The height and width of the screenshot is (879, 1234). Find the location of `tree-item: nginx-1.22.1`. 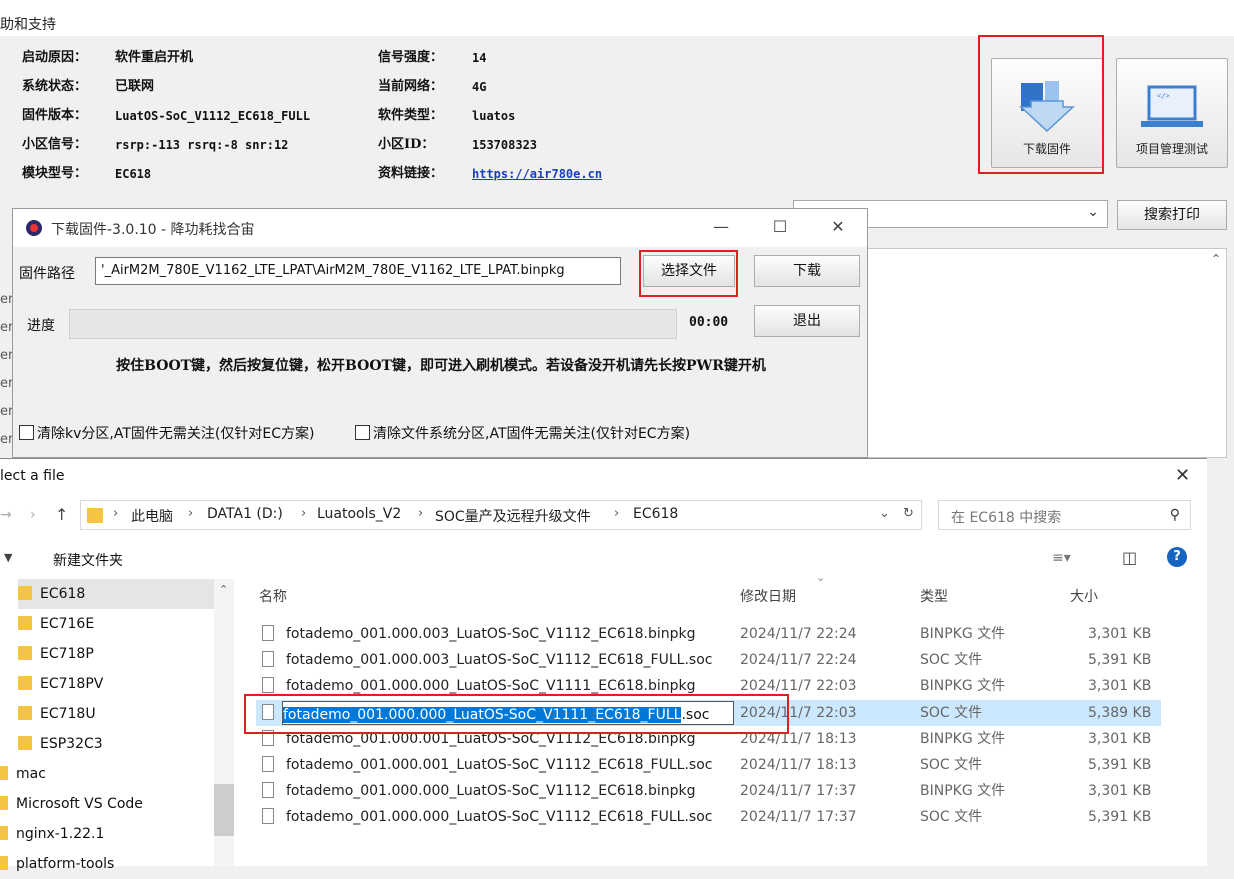

tree-item: nginx-1.22.1 is located at coordinates (52, 834).